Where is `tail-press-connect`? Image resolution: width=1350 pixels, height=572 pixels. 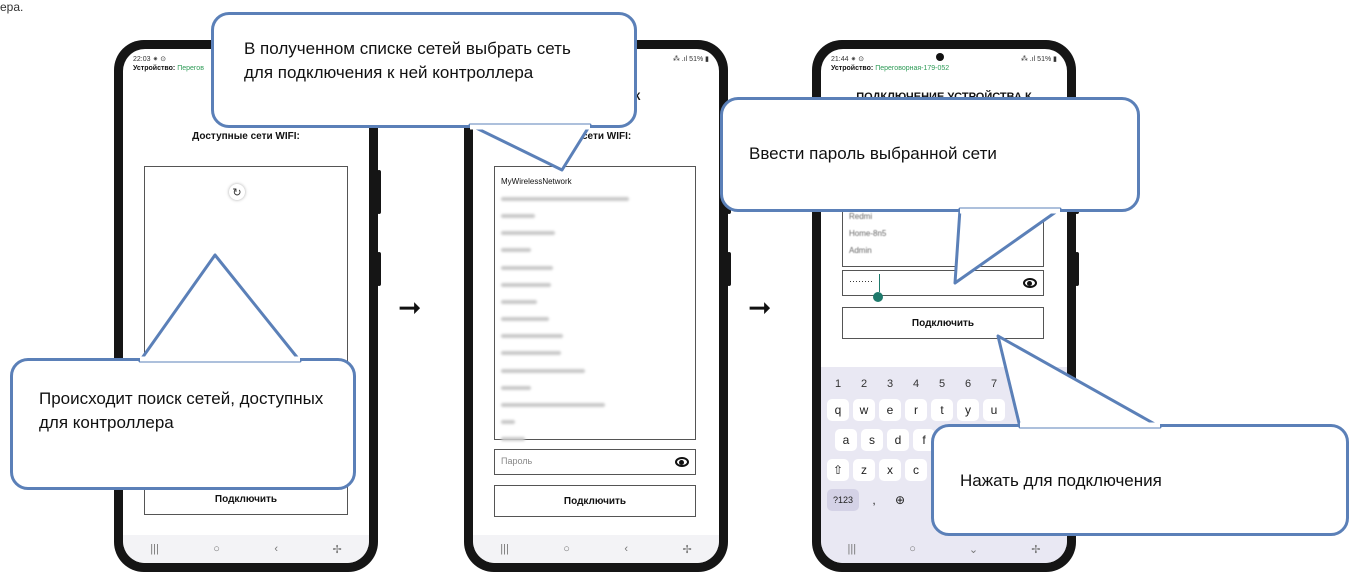 tail-press-connect is located at coordinates (1079, 381).